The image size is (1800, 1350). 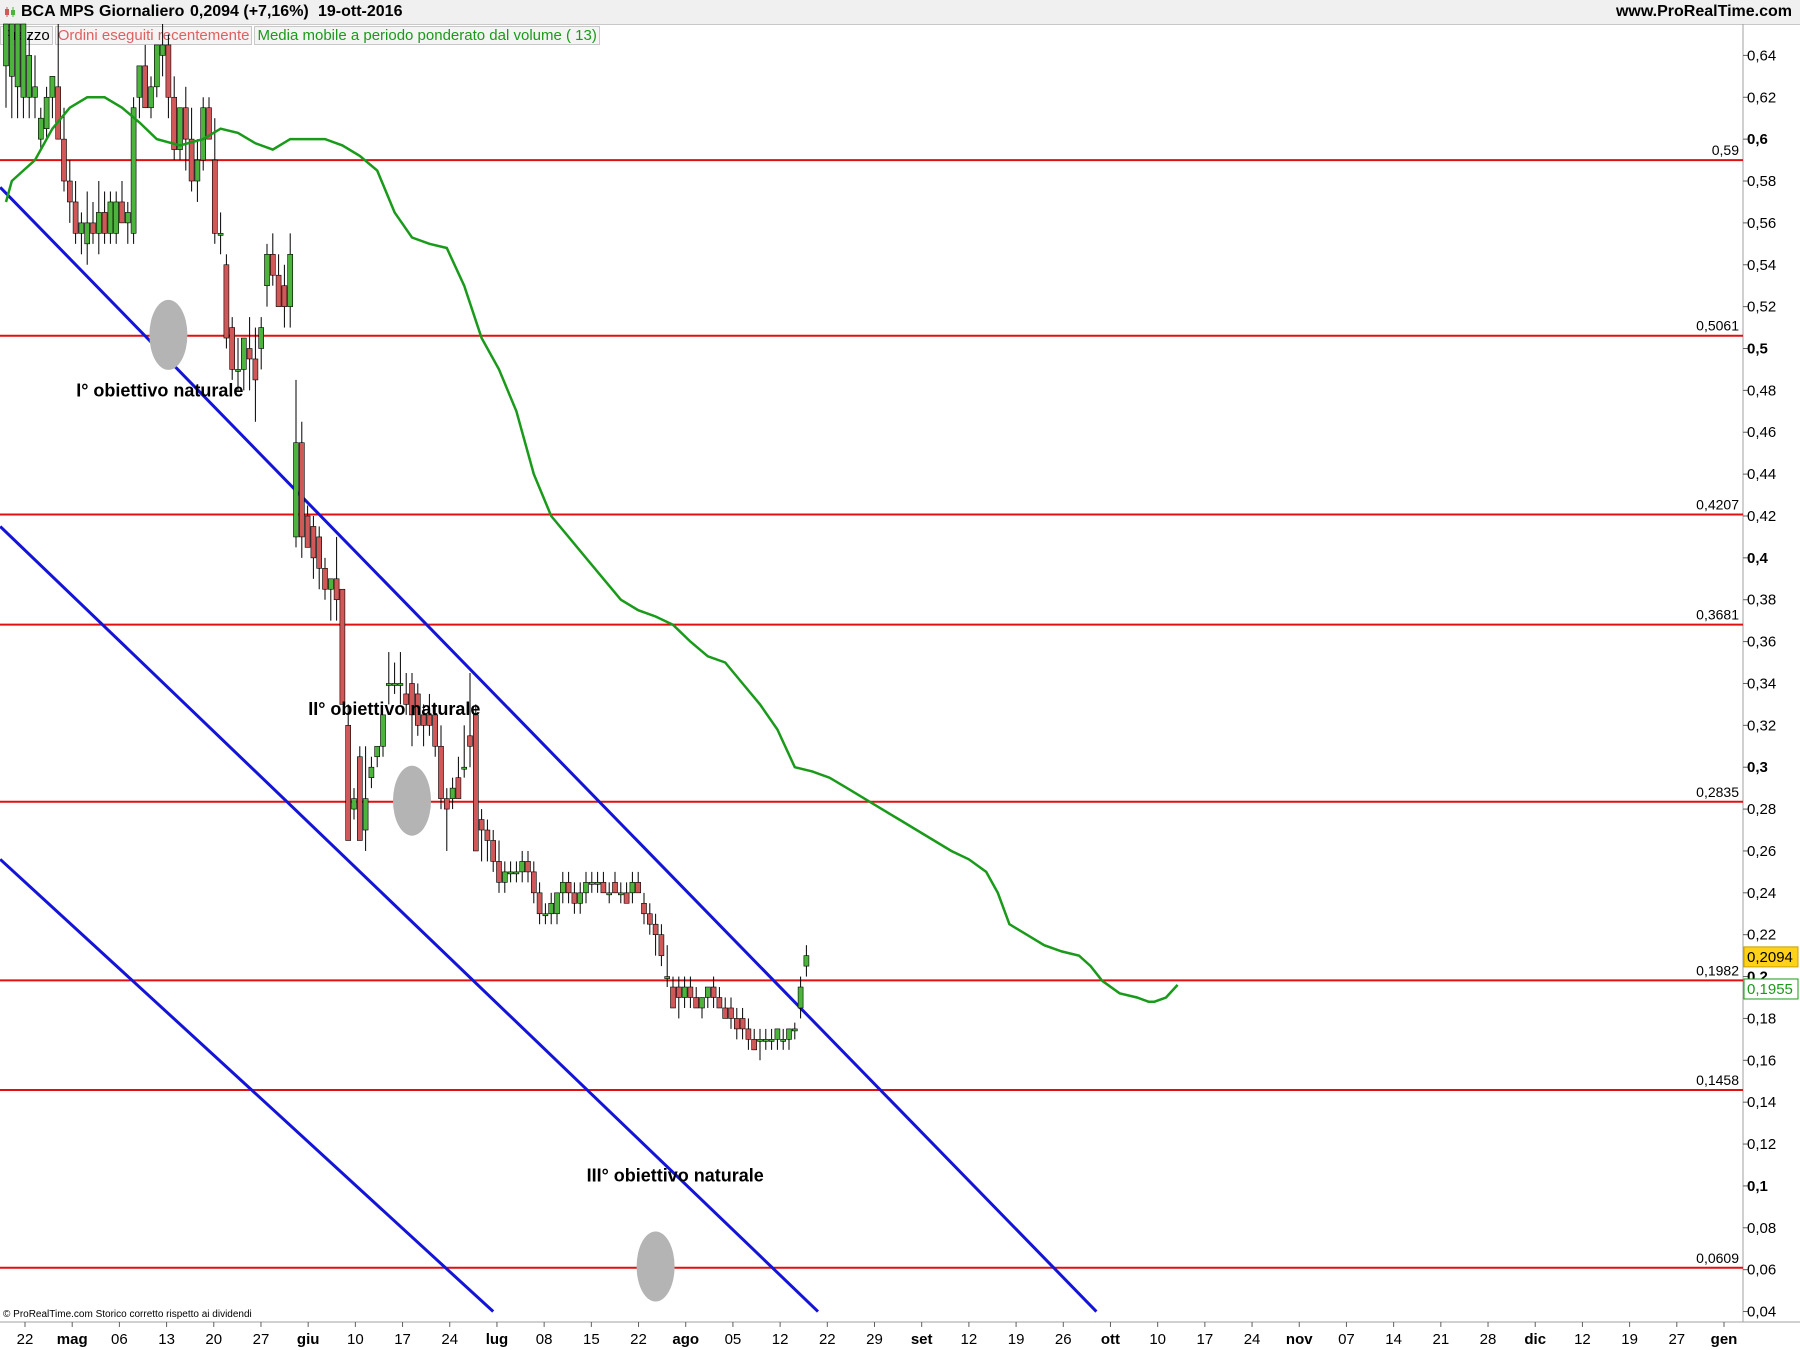 I want to click on x-tick-label: 10, so click(x=1157, y=1339).